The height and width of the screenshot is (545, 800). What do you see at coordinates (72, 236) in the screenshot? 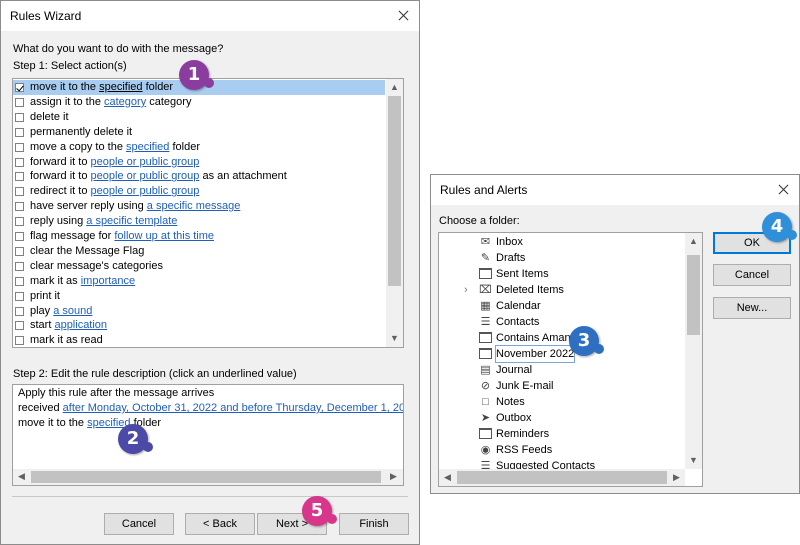
I see `text-fragment: flag message for` at bounding box center [72, 236].